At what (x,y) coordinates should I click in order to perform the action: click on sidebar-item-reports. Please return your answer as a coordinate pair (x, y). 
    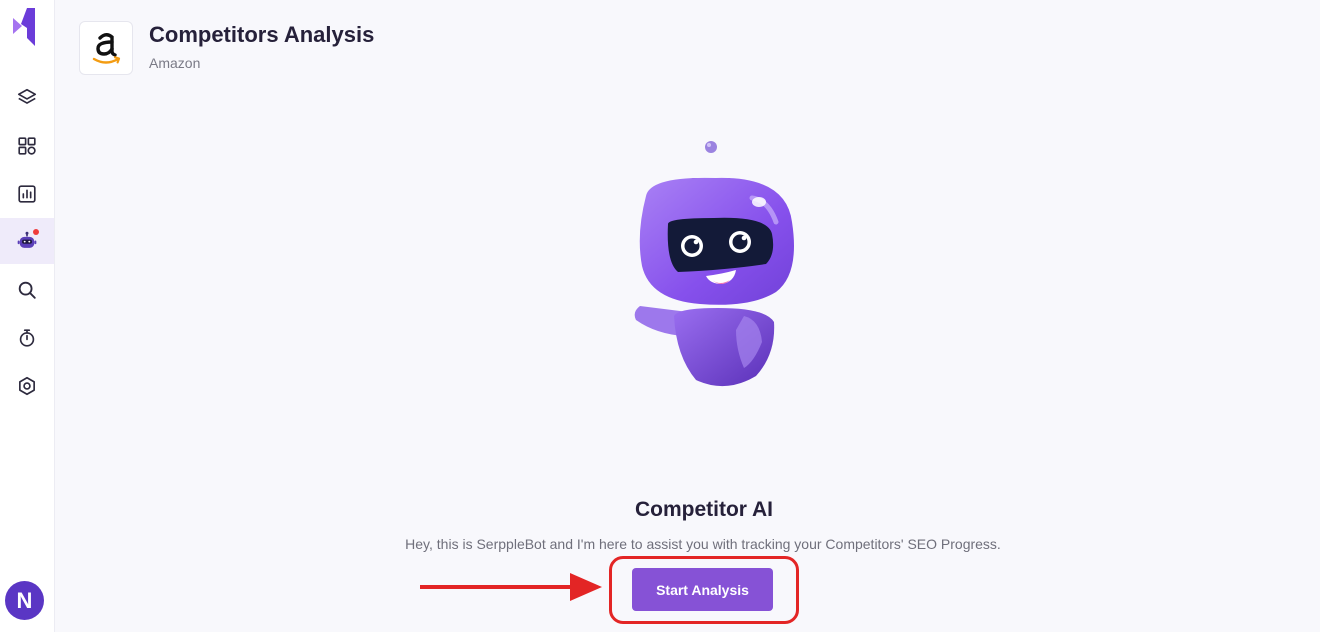
    Looking at the image, I should click on (27, 194).